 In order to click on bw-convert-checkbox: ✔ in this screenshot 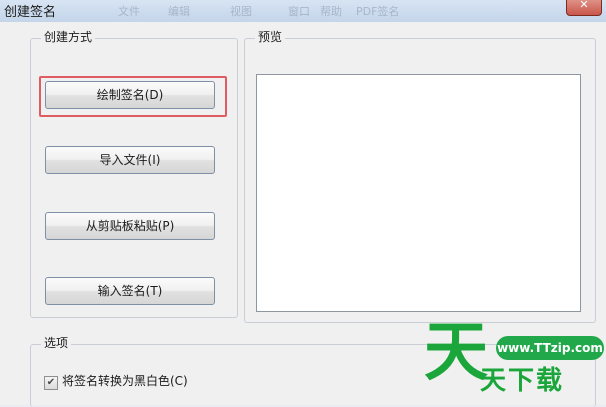, I will do `click(51, 383)`.